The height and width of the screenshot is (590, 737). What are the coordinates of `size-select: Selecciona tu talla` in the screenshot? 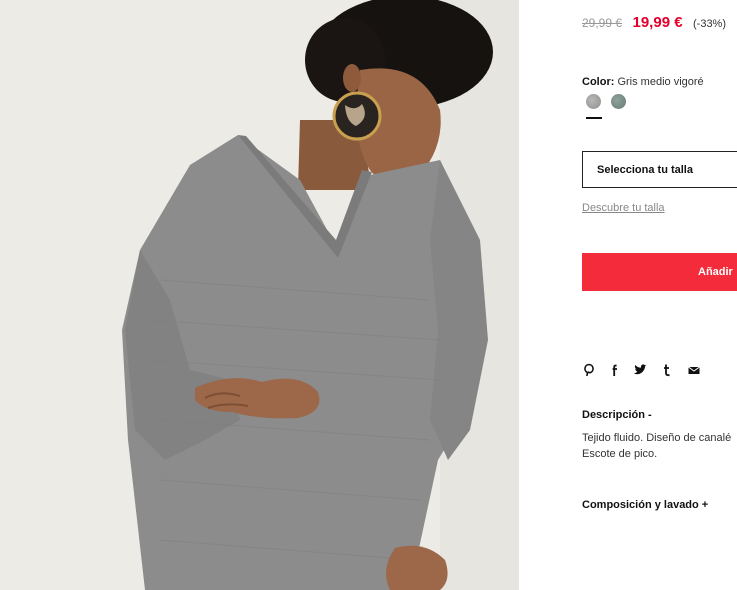 It's located at (659, 169).